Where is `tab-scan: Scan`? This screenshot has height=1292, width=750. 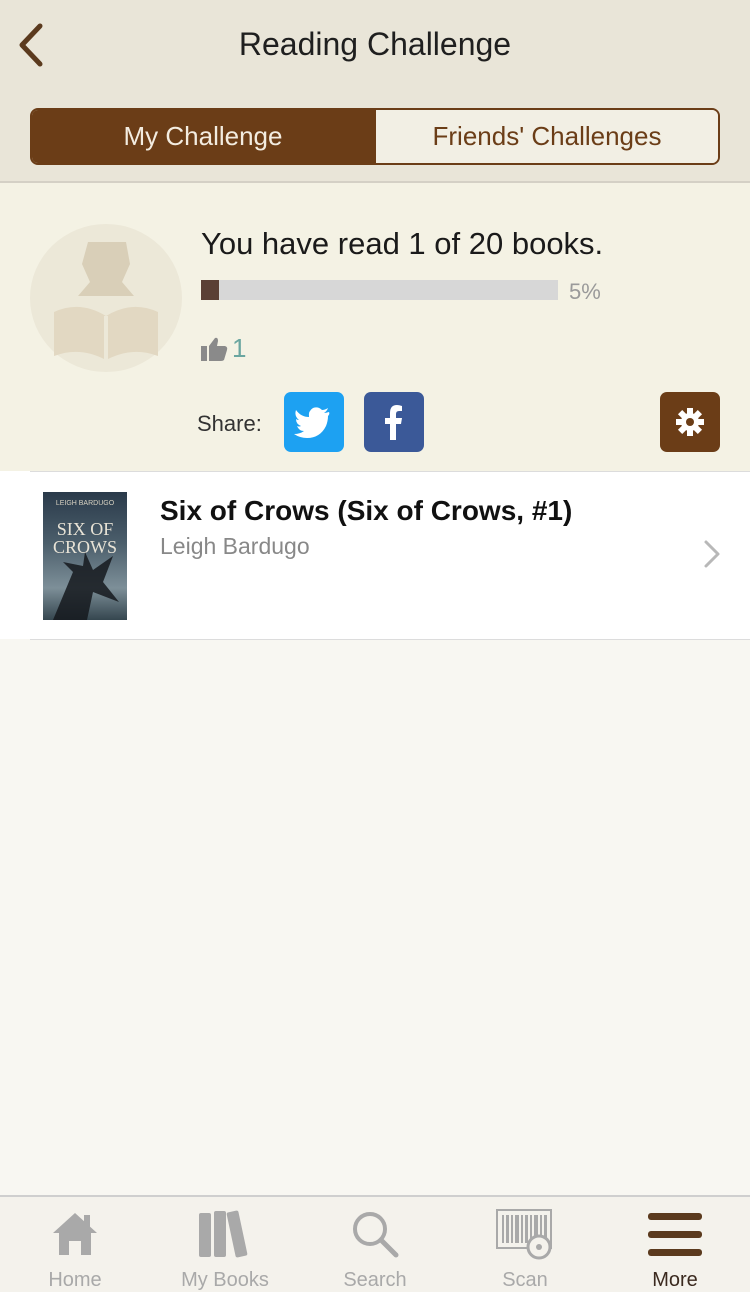 tab-scan: Scan is located at coordinates (525, 1244).